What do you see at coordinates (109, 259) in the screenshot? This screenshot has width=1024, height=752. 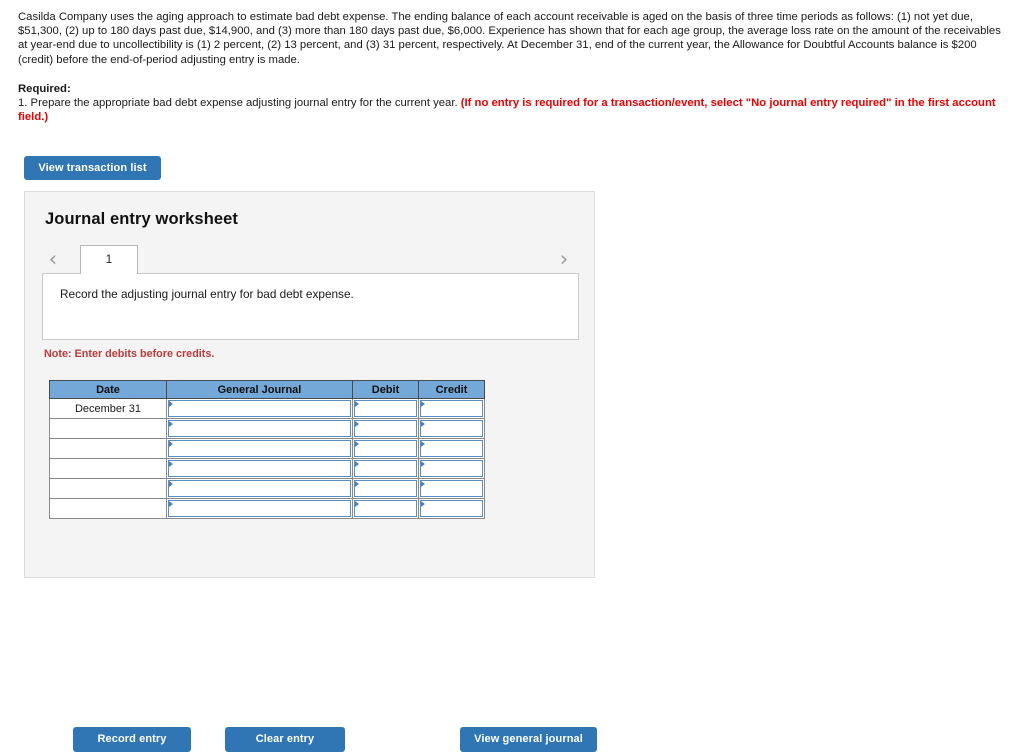 I see `worksheet-tab-1: 1` at bounding box center [109, 259].